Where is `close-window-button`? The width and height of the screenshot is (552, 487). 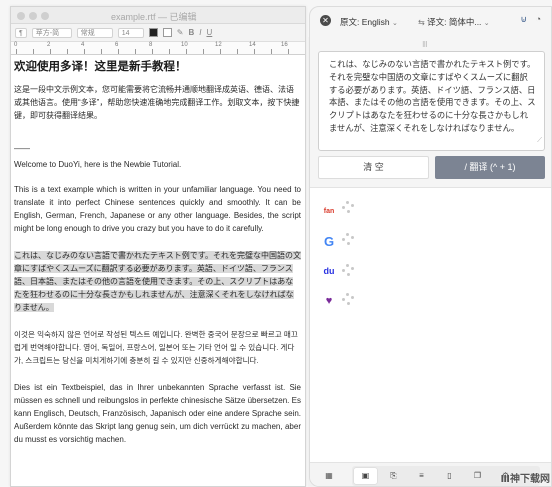
close-window-button is located at coordinates (21, 16).